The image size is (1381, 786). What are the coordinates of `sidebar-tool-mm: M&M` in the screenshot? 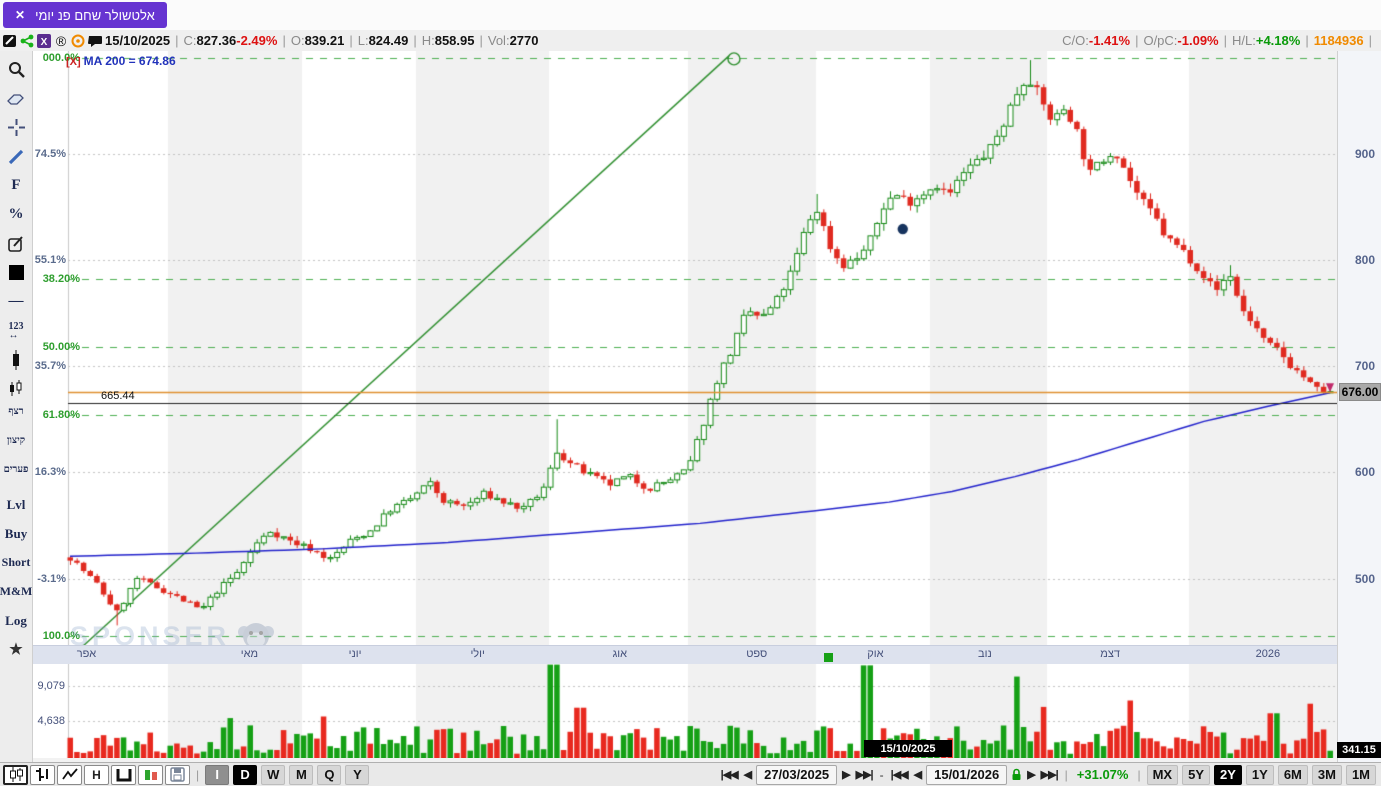 It's located at (16, 591).